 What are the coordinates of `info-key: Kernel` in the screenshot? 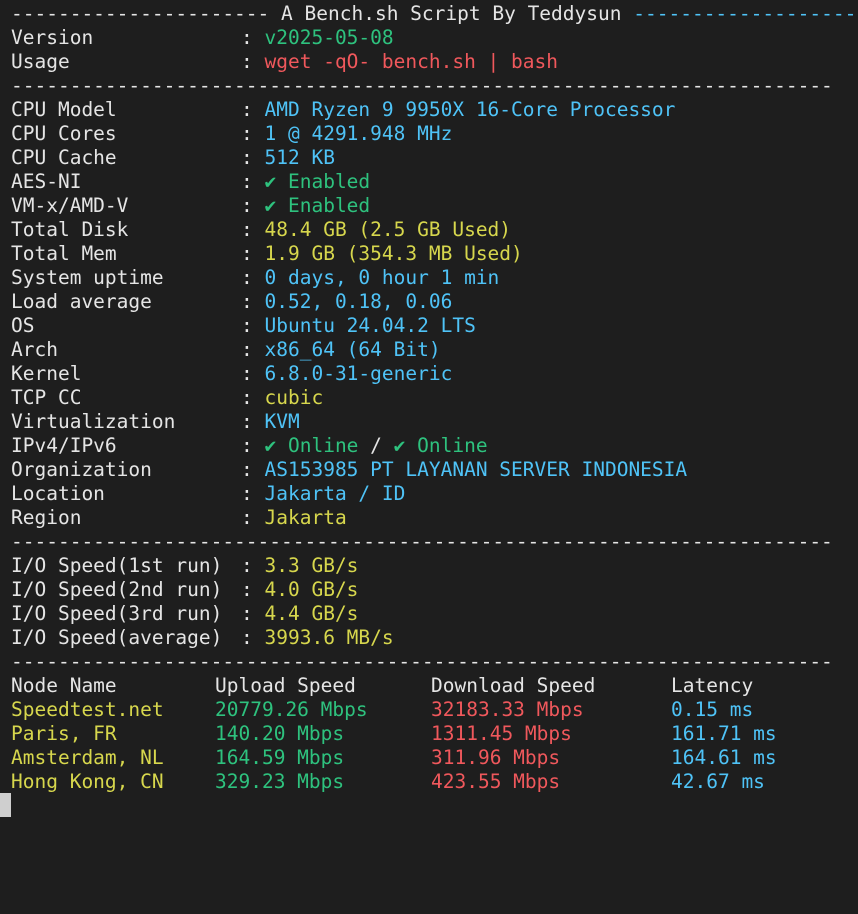 It's located at (46, 373).